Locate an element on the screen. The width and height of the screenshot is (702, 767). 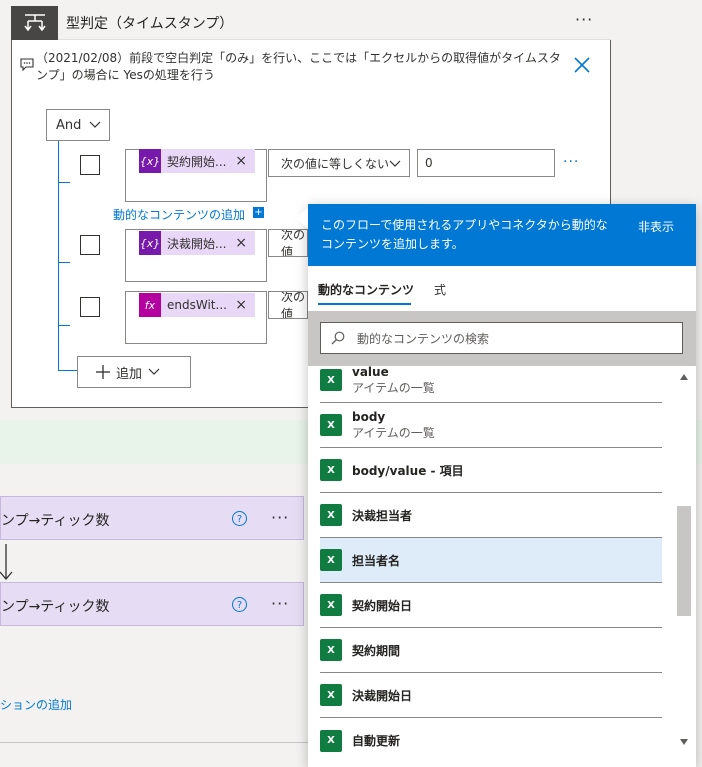
compose-card-2: ンプ→ティック数 ? ··· is located at coordinates (152, 604).